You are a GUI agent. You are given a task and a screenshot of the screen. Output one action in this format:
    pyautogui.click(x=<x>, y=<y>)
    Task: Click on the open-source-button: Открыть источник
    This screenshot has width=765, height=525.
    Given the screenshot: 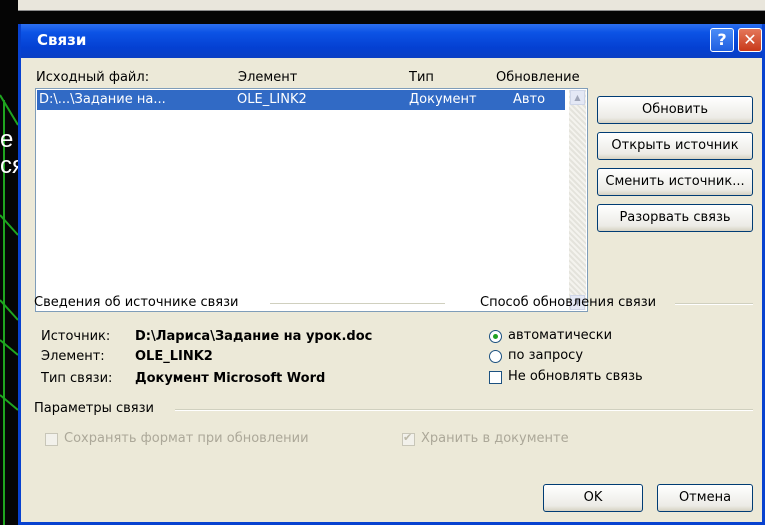 What is the action you would take?
    pyautogui.click(x=675, y=146)
    